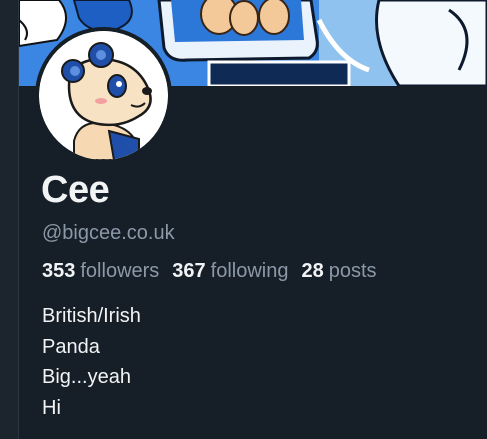 This screenshot has height=439, width=487. I want to click on posts-count: 28, so click(312, 271).